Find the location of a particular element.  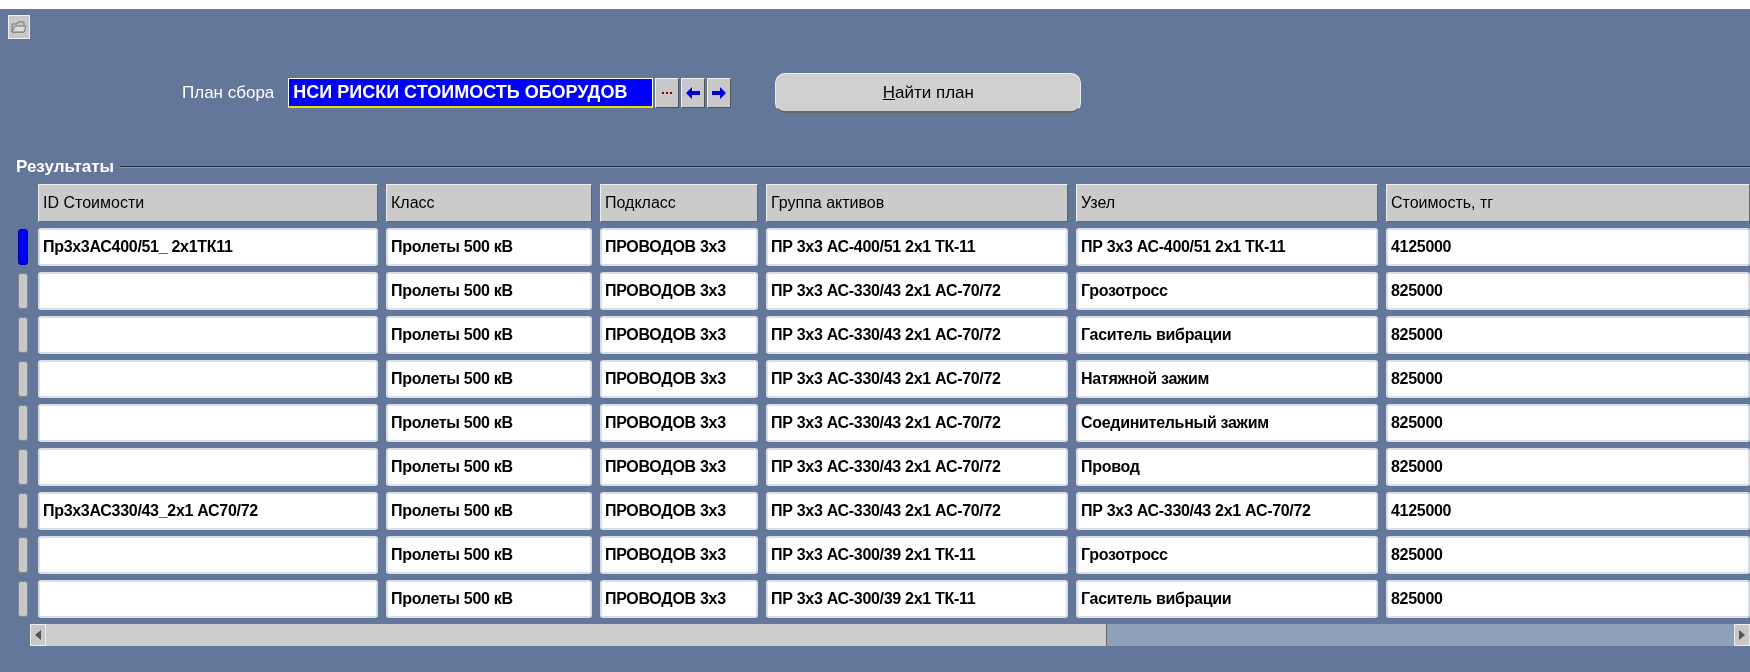

next-button is located at coordinates (719, 93).